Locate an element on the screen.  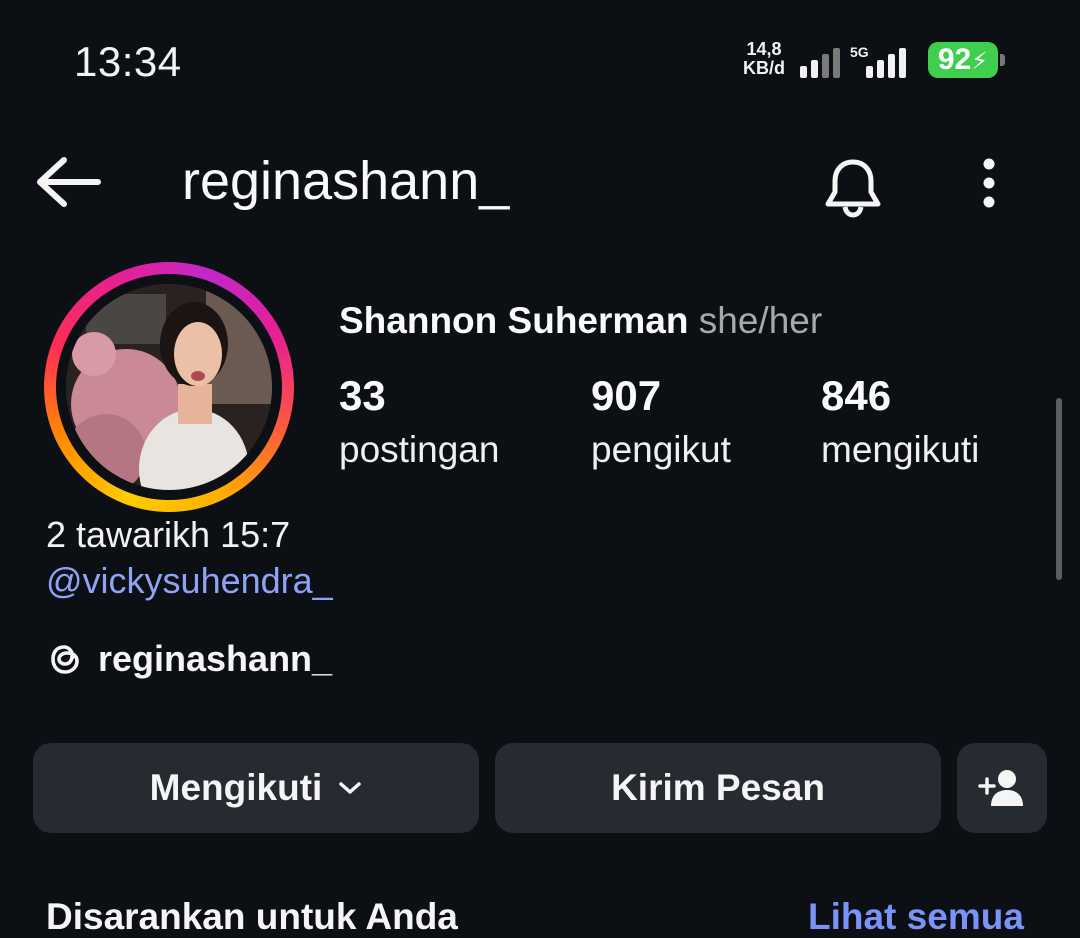
display-name: Shannon Suherman is located at coordinates (514, 320).